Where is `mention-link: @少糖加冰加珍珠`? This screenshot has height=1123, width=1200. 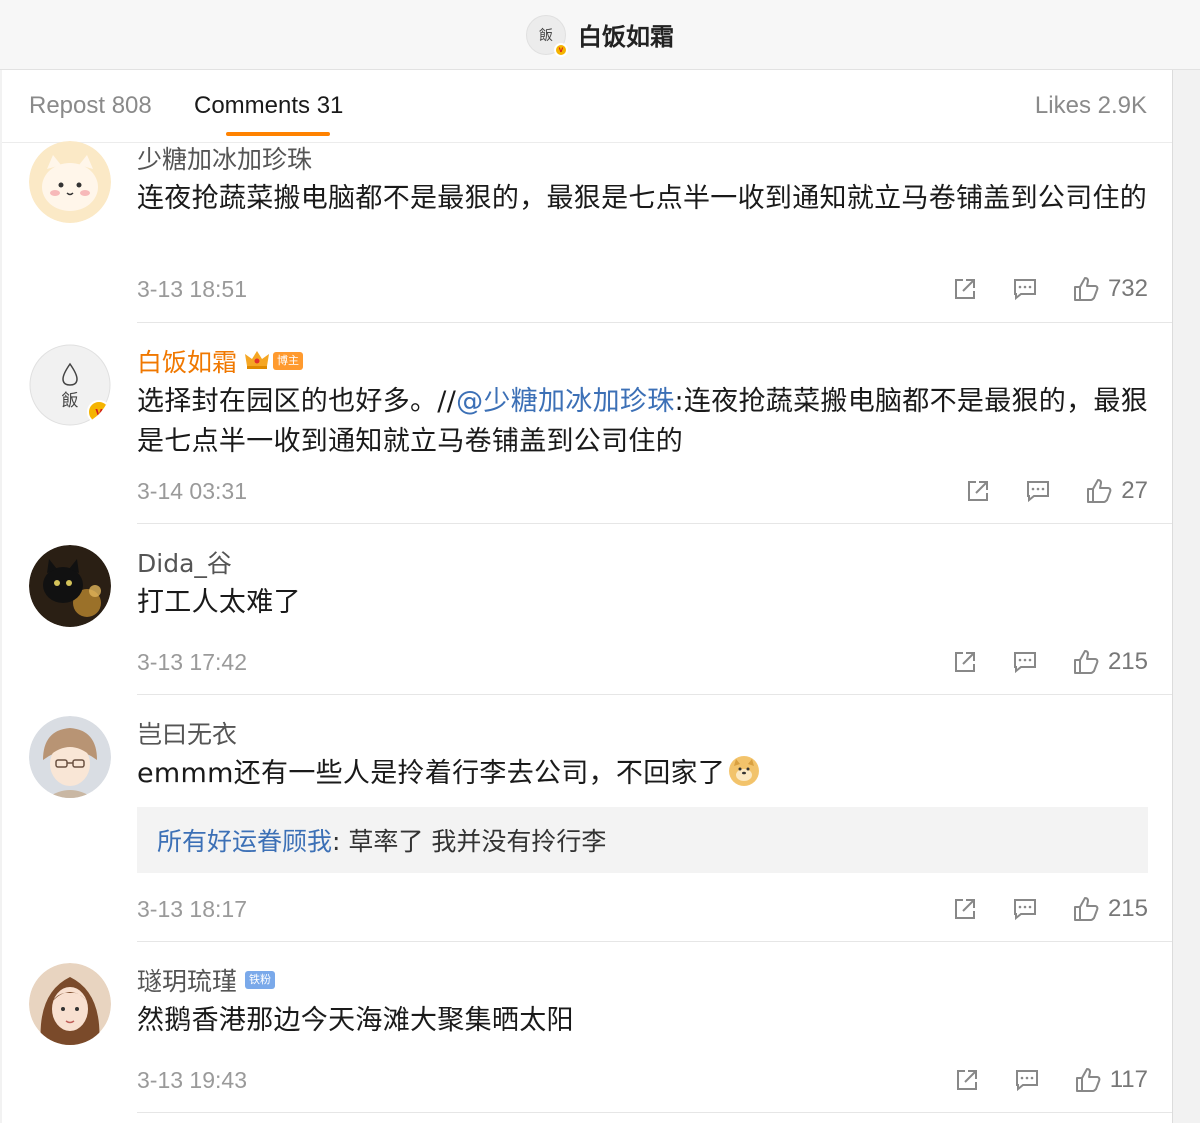 mention-link: @少糖加冰加珍珠 is located at coordinates (565, 401).